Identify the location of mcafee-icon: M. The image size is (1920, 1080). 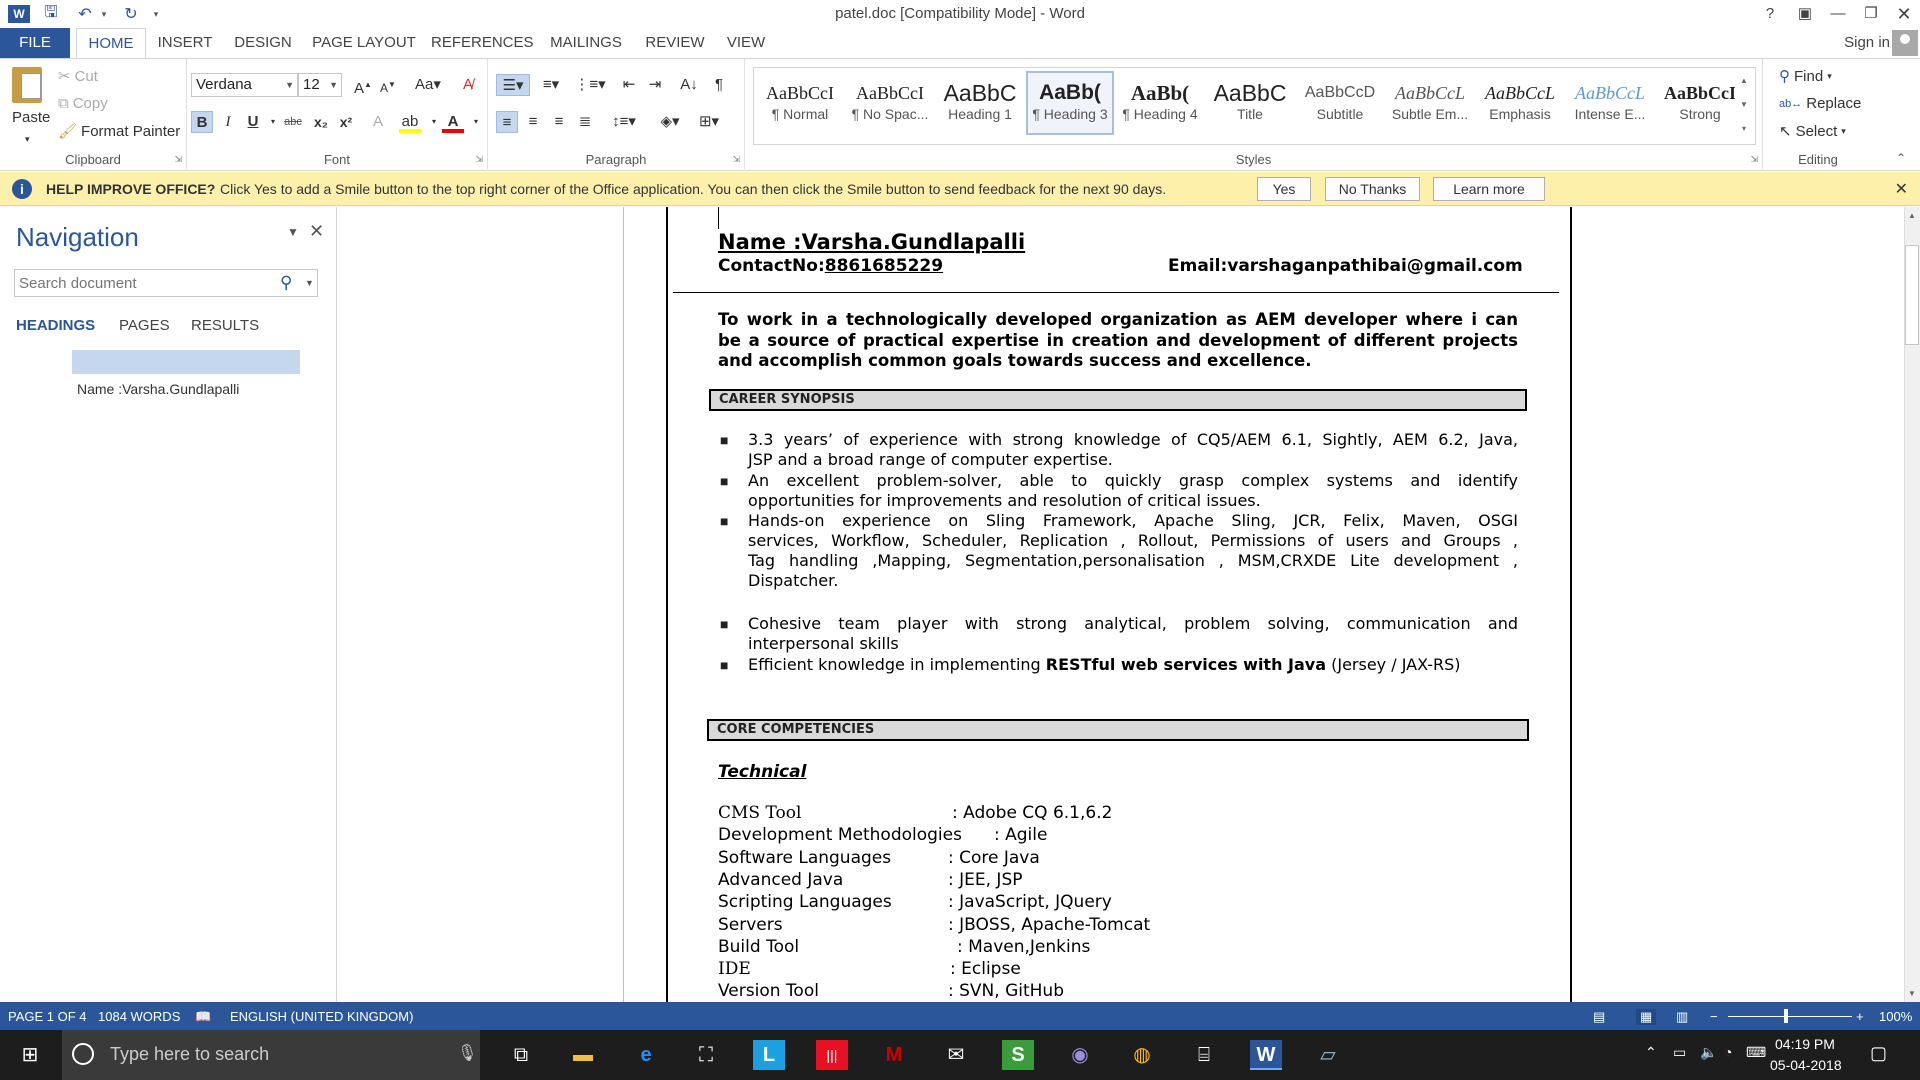
(894, 1055).